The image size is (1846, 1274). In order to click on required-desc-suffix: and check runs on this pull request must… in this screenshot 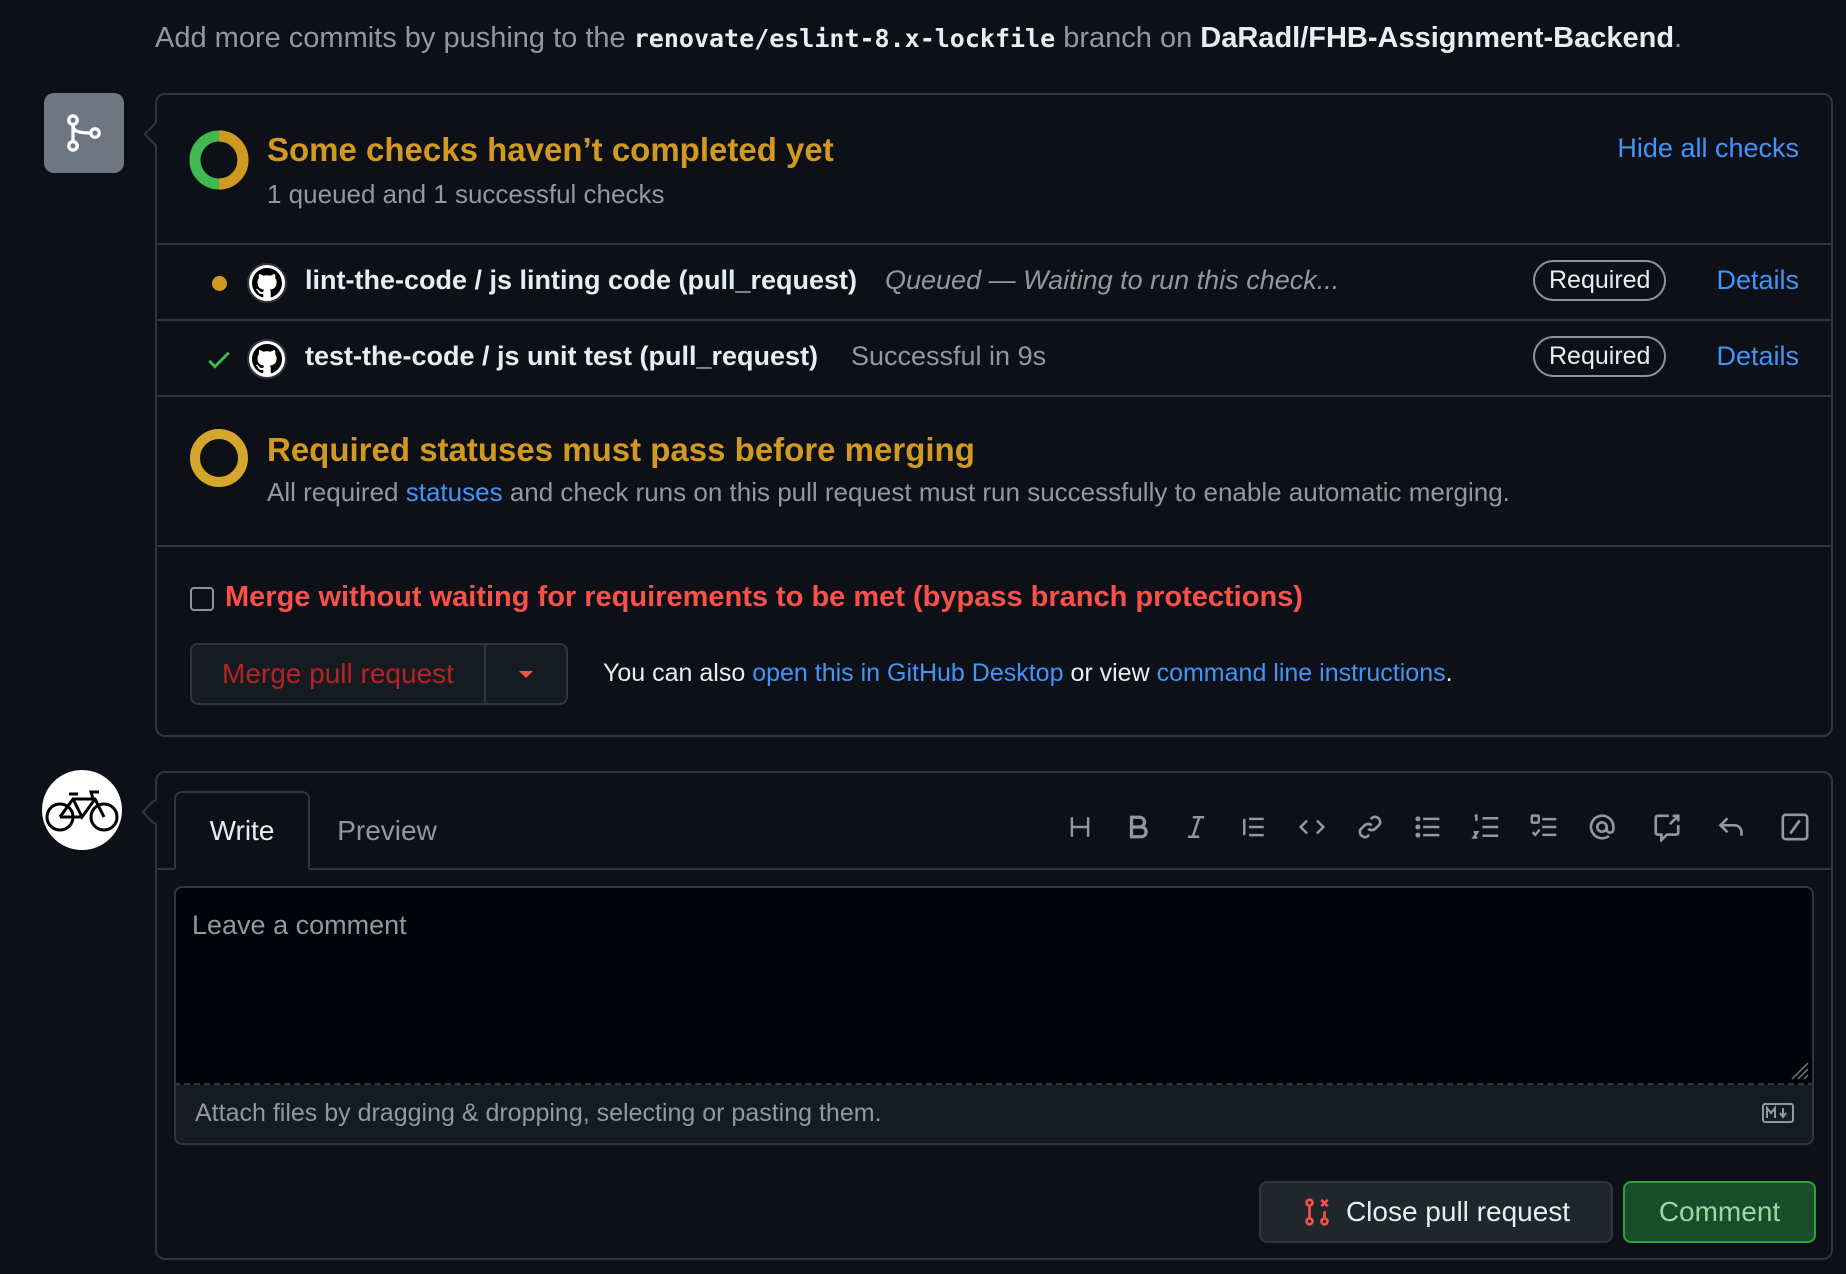, I will do `click(1009, 492)`.